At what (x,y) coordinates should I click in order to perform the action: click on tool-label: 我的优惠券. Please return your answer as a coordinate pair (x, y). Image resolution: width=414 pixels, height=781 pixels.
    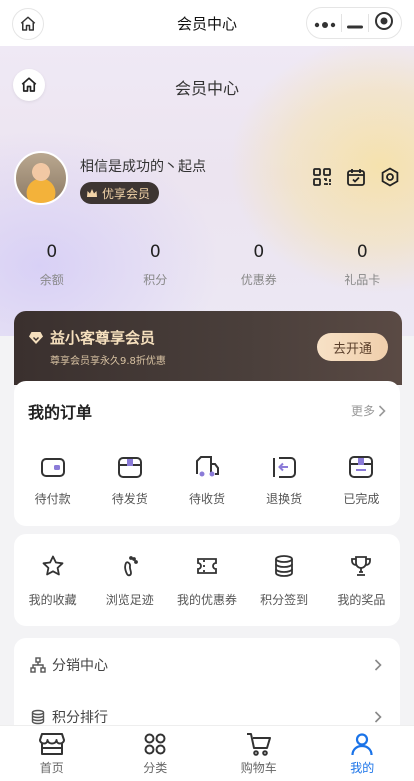
    Looking at the image, I should click on (206, 600).